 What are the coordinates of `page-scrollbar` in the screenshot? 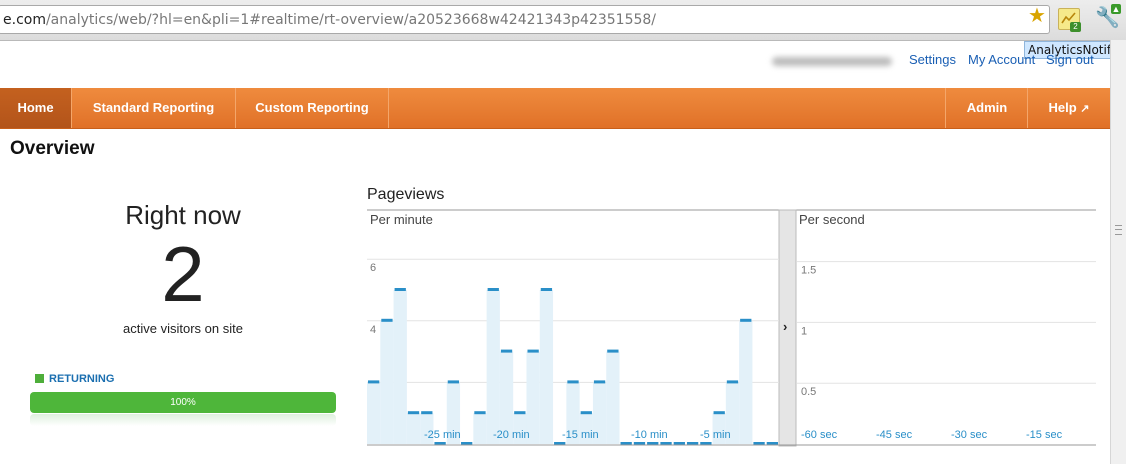 It's located at (1118, 252).